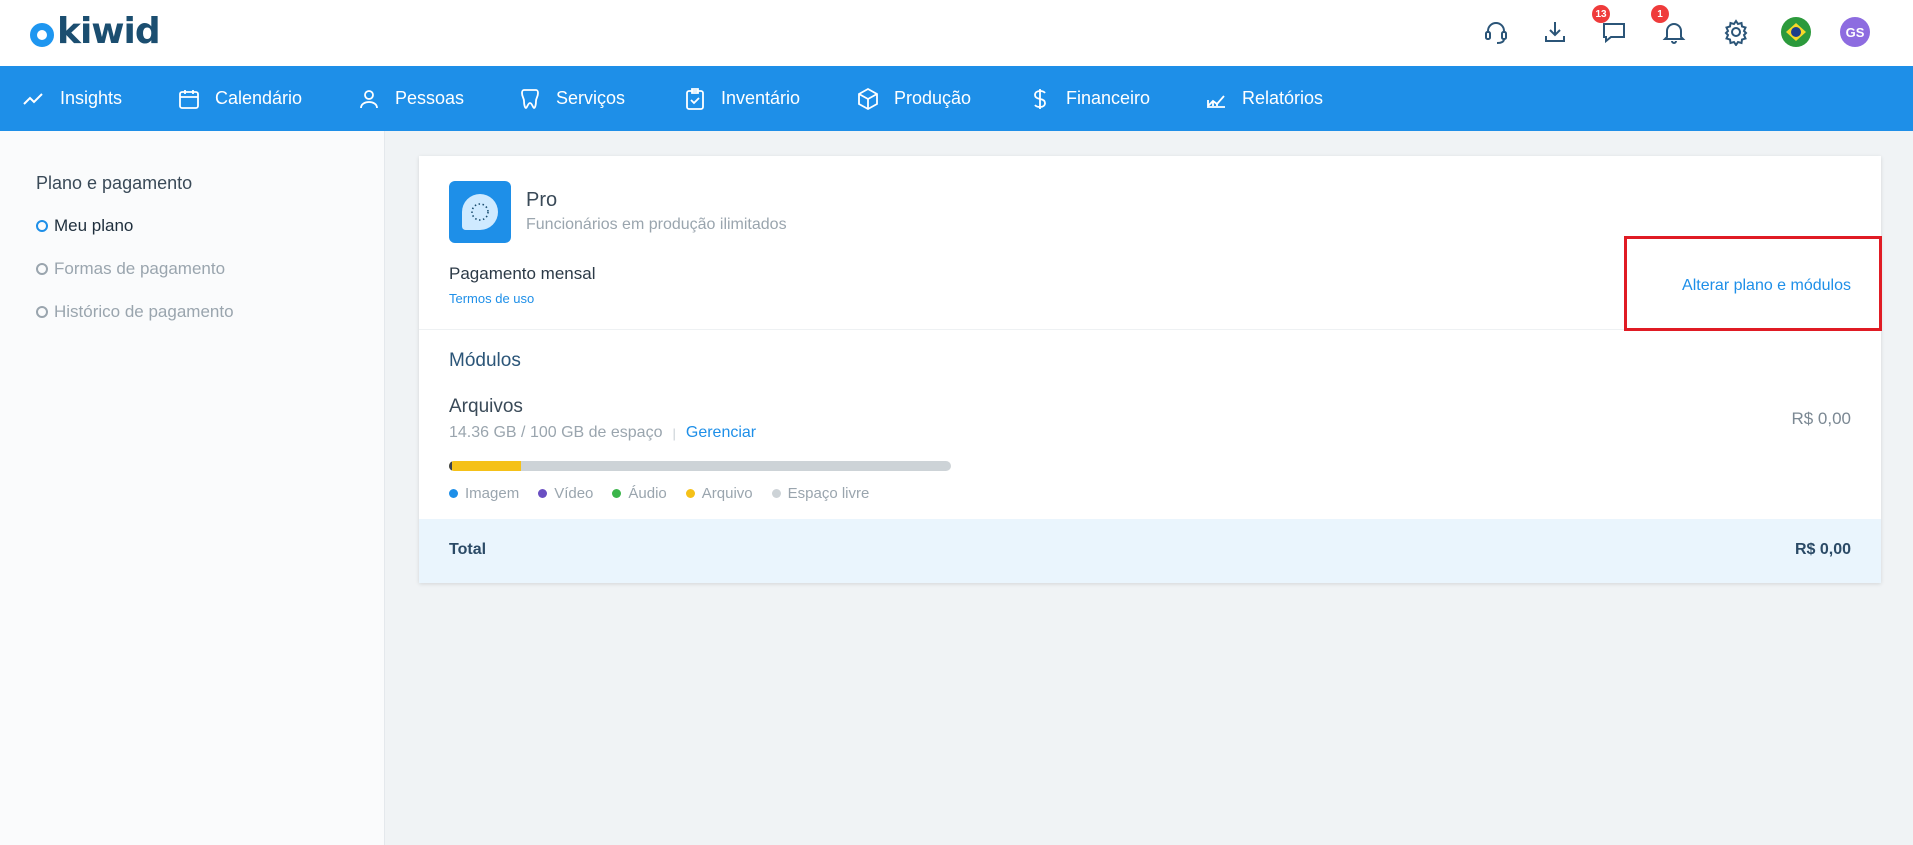 The height and width of the screenshot is (845, 1913). Describe the element at coordinates (486, 406) in the screenshot. I see `files-module-title: Arquivos` at that location.